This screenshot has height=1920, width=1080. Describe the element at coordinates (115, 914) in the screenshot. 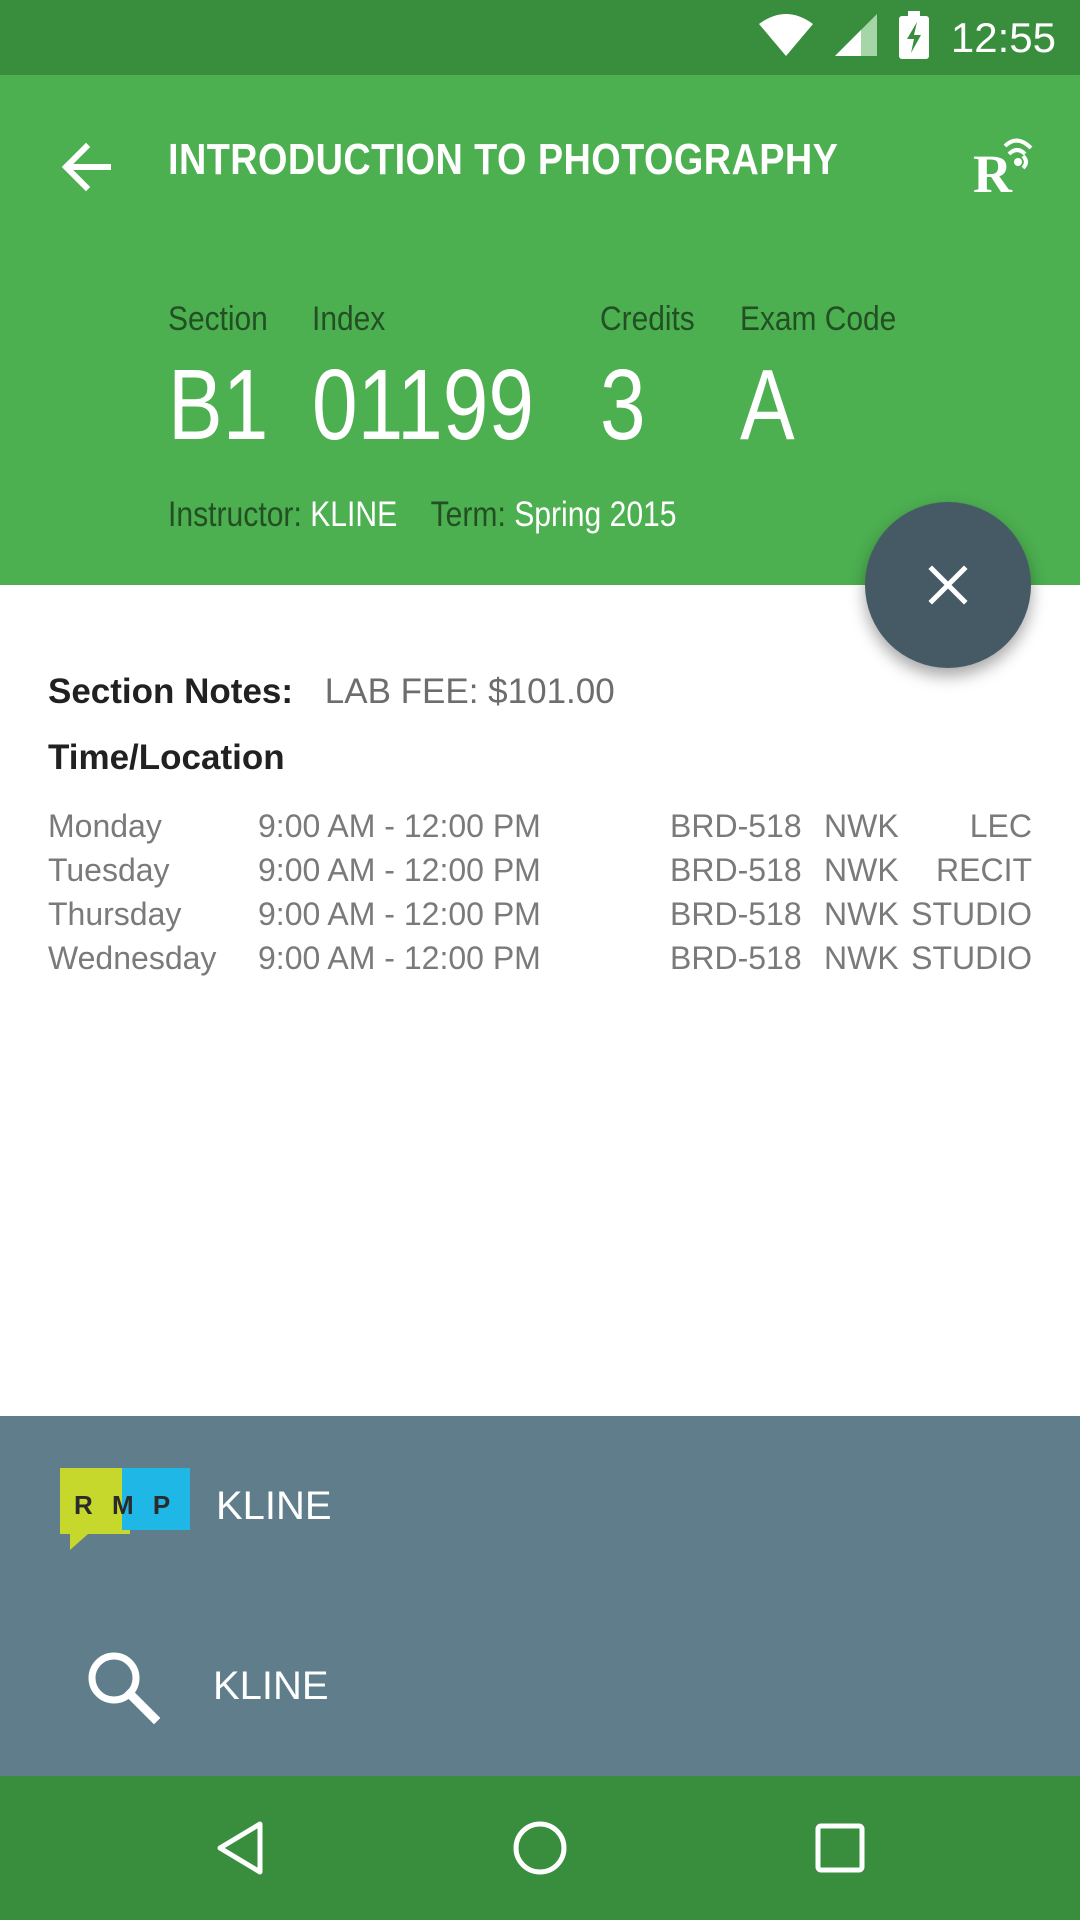

I see `schedule-day: Thursday` at that location.